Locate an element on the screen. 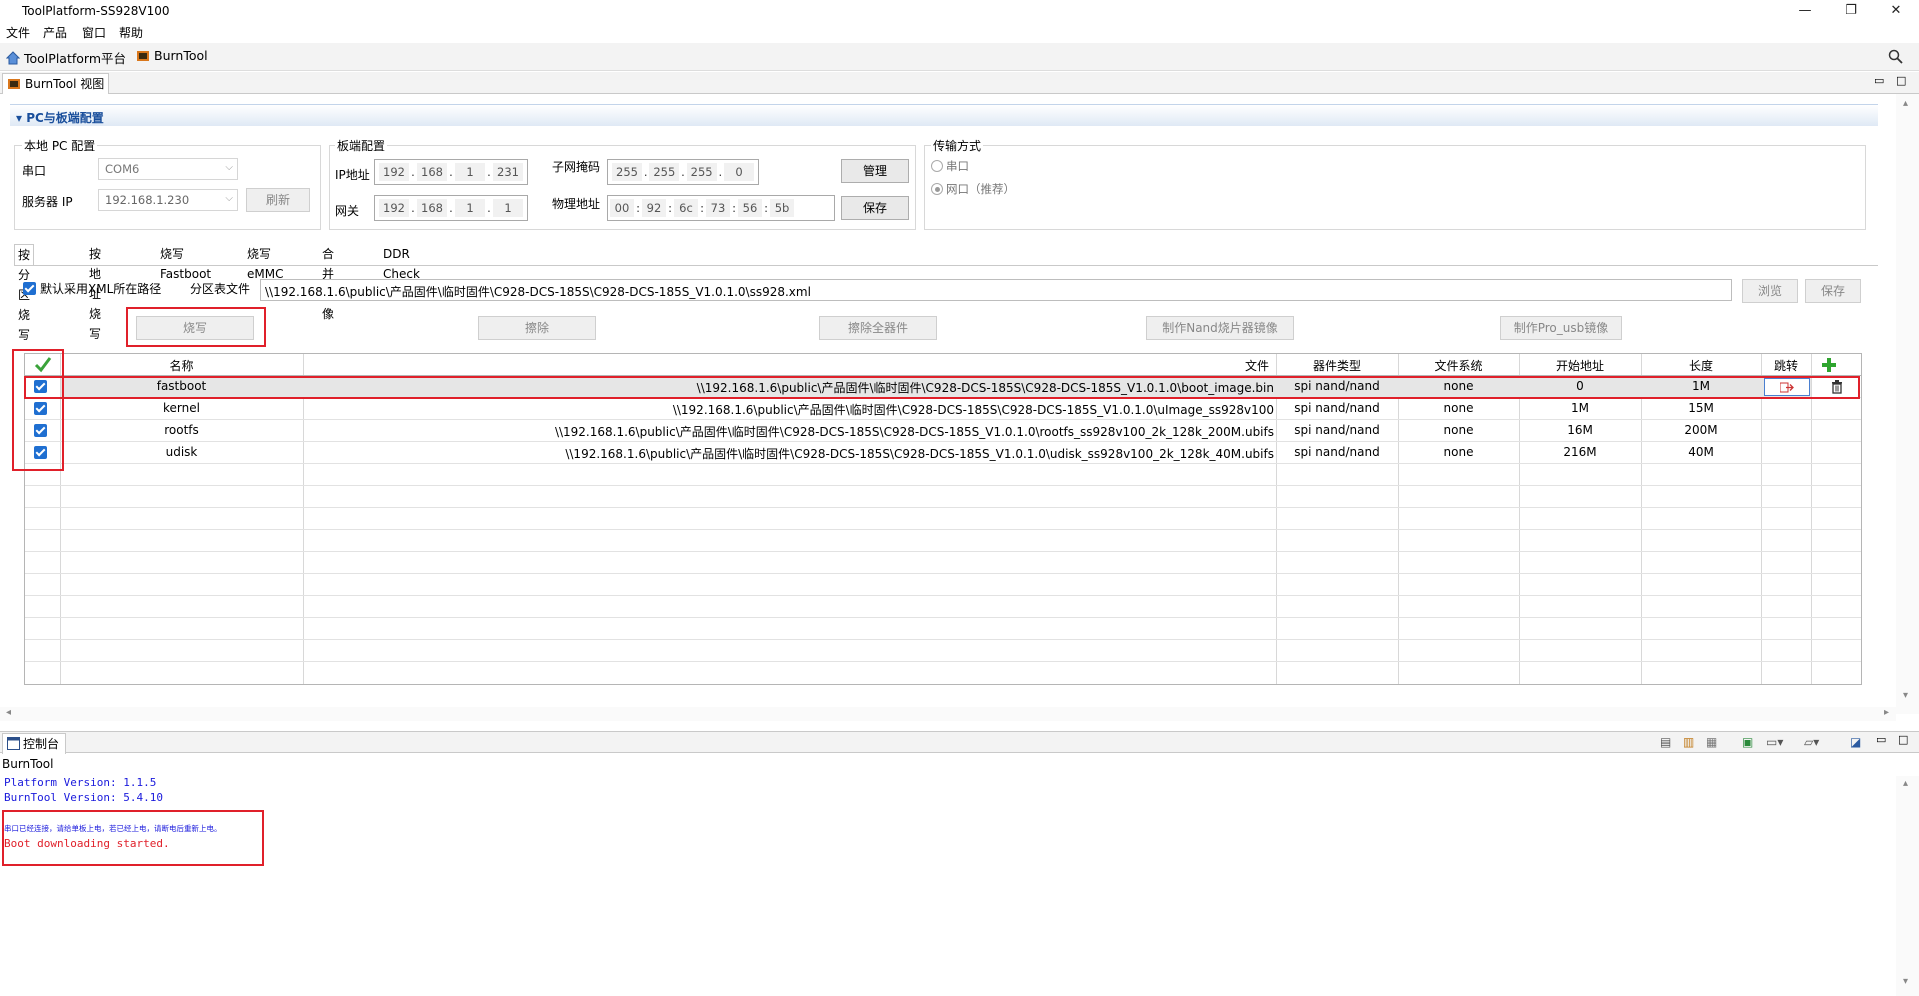 Image resolution: width=1919 pixels, height=996 pixels. window-title: ToolPlatform-SS928V100 is located at coordinates (96, 11).